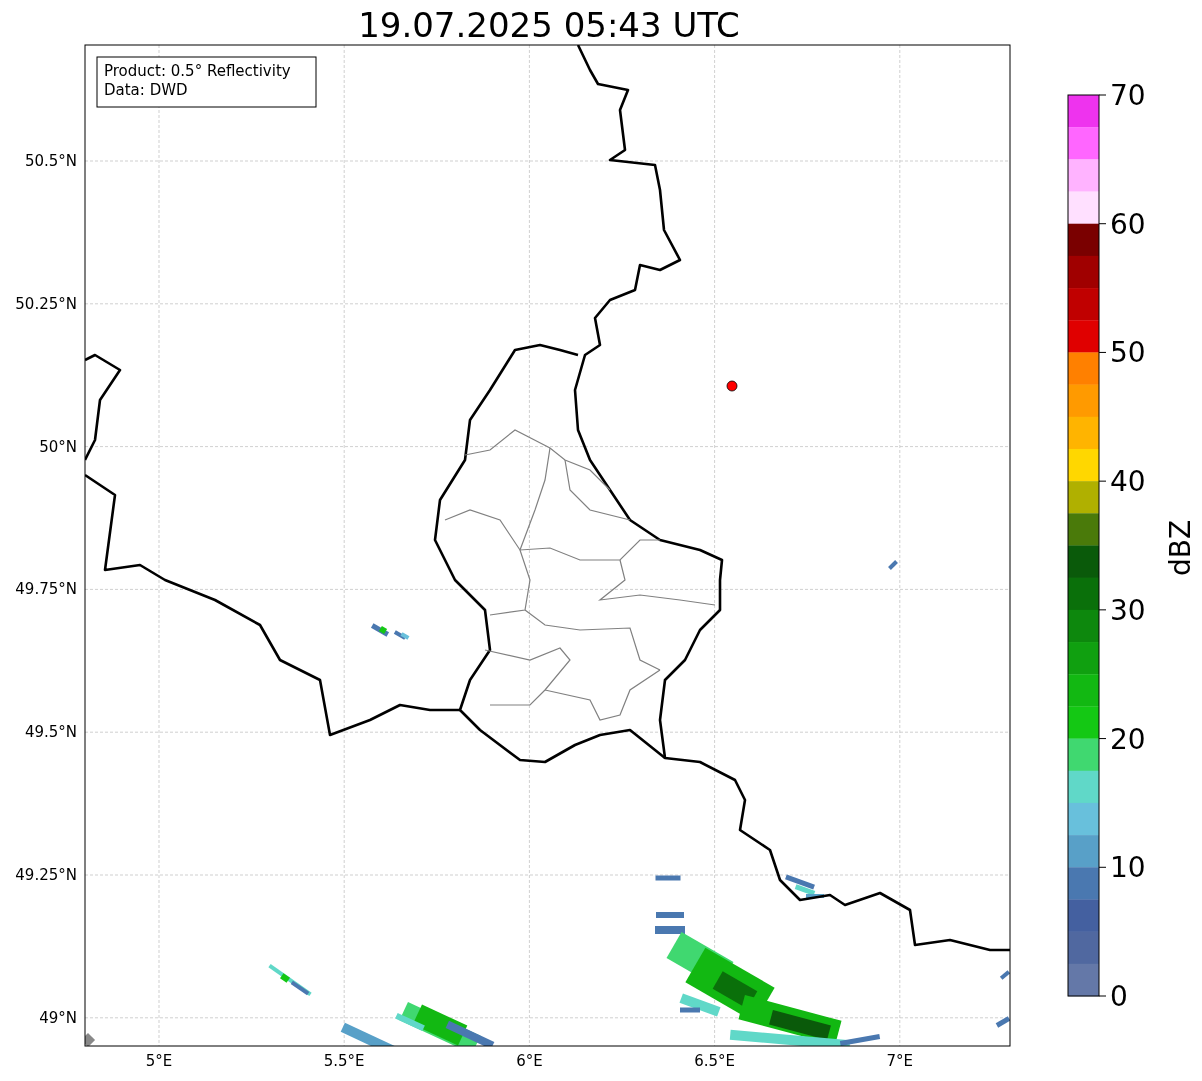  What do you see at coordinates (50, 732) in the screenshot?
I see `latitude-label: 49.5°N` at bounding box center [50, 732].